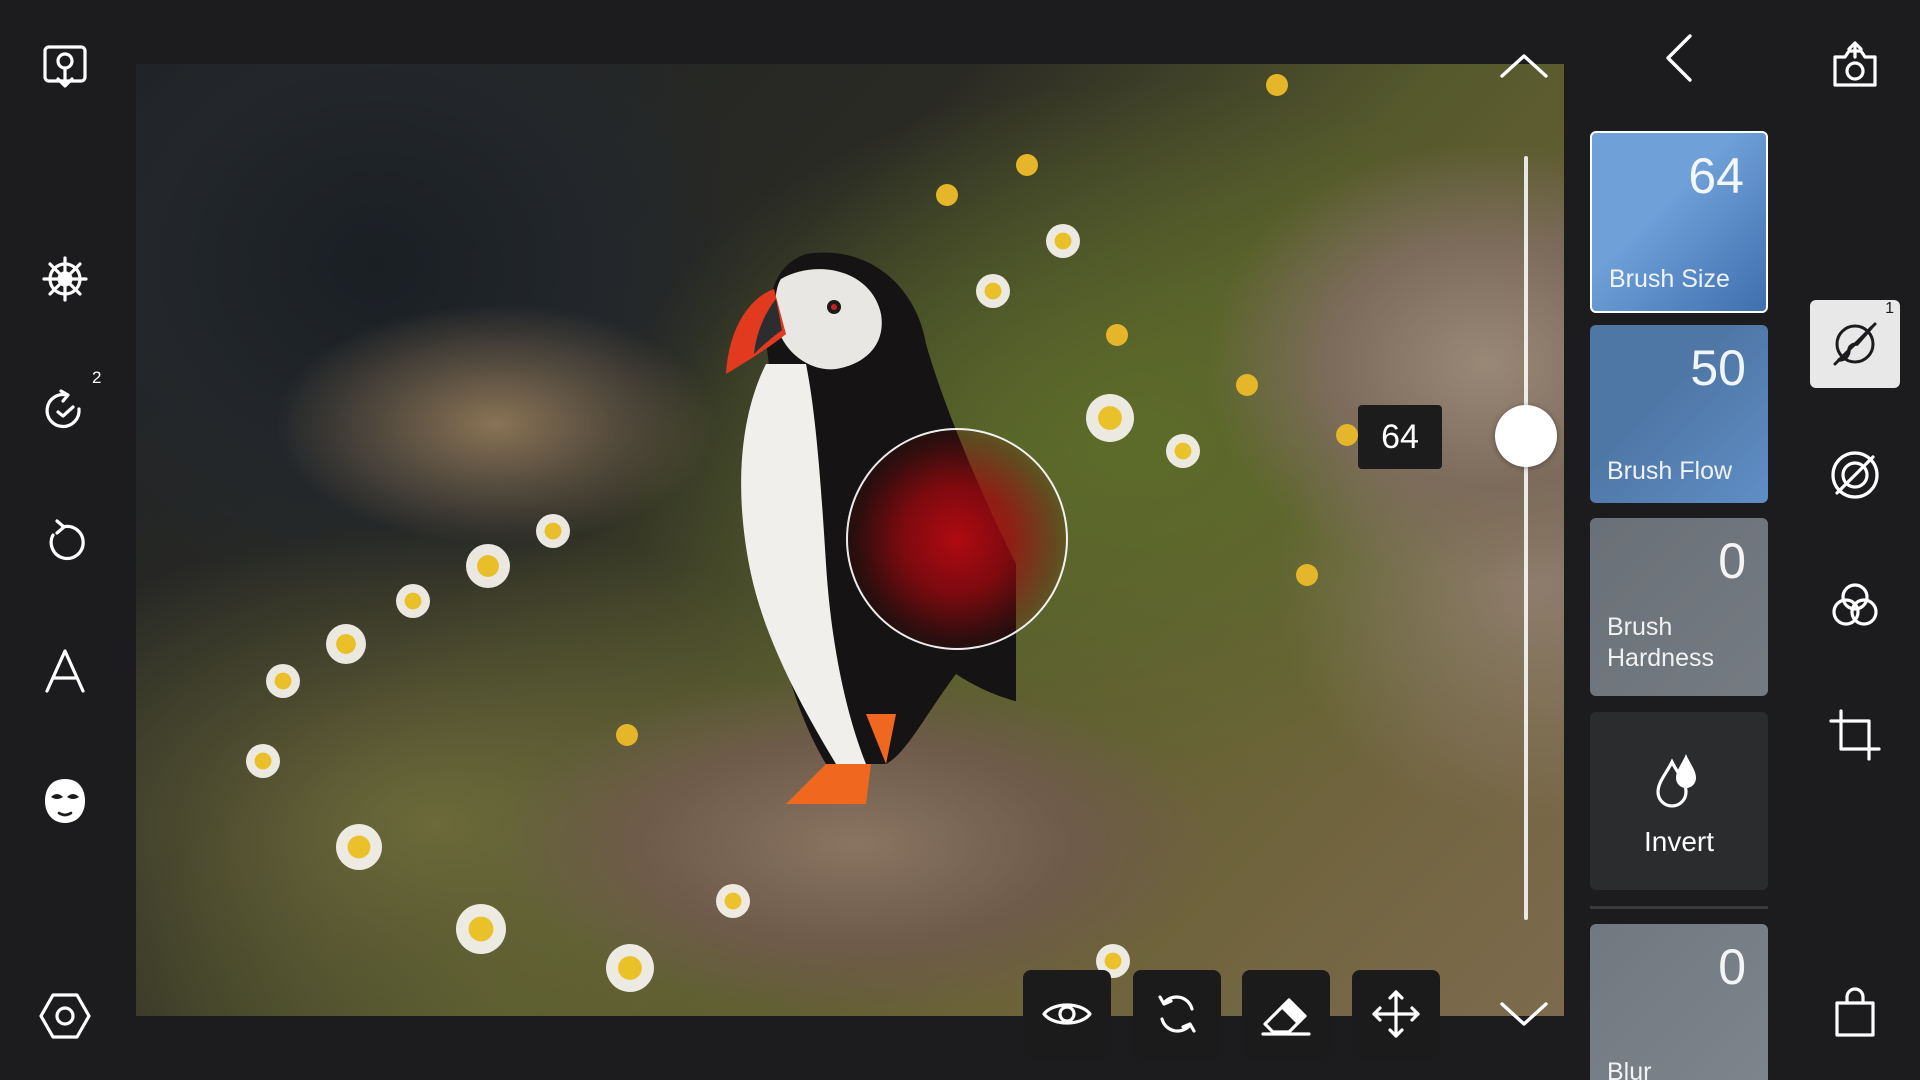 This screenshot has height=1080, width=1920. I want to click on face-button, so click(65, 801).